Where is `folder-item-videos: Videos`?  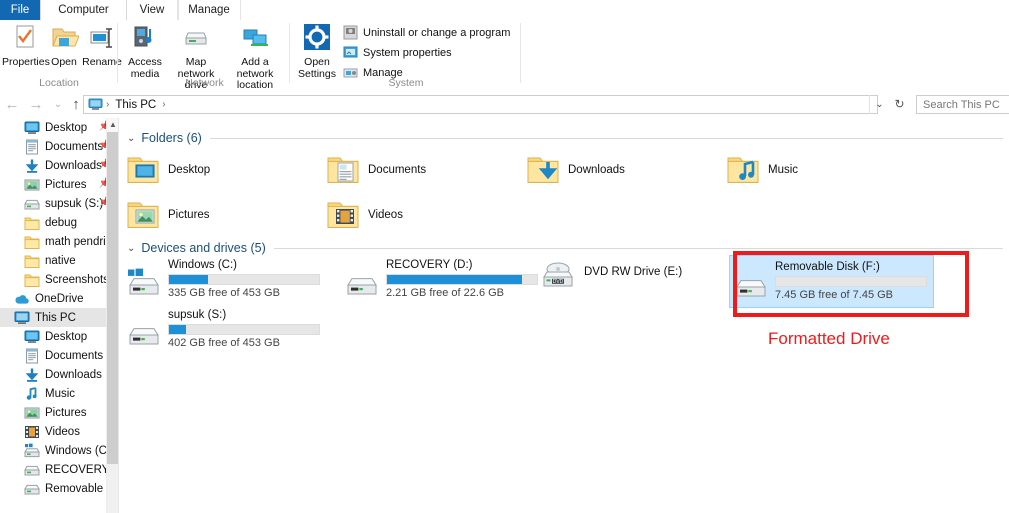 folder-item-videos: Videos is located at coordinates (365, 214).